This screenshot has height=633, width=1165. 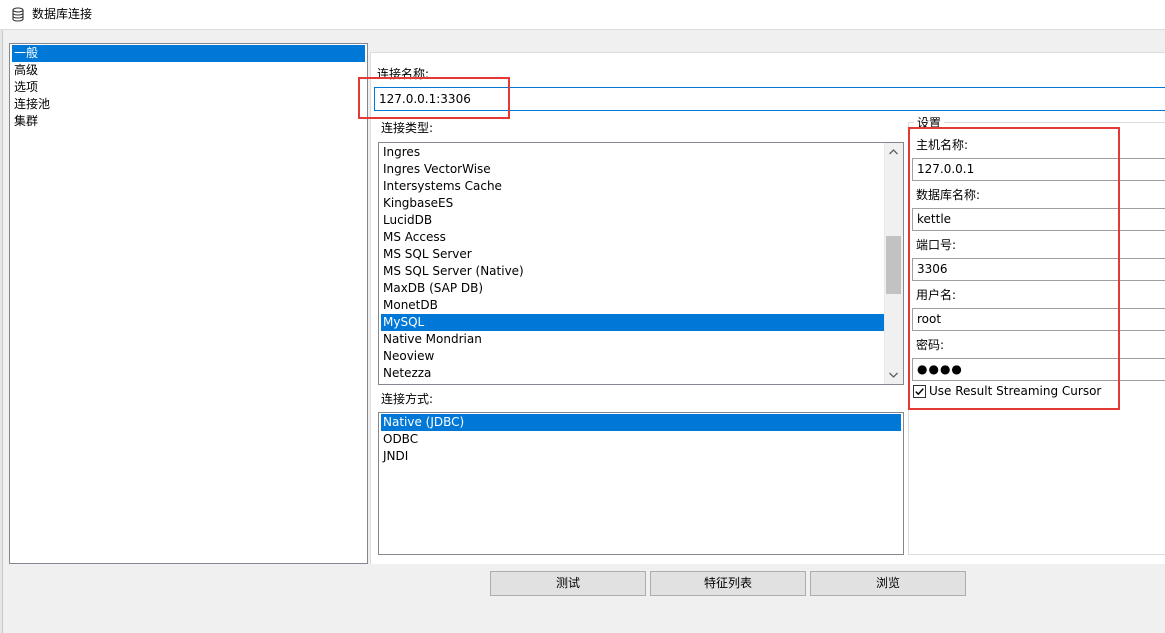 I want to click on list-item: LucidDB, so click(x=633, y=220).